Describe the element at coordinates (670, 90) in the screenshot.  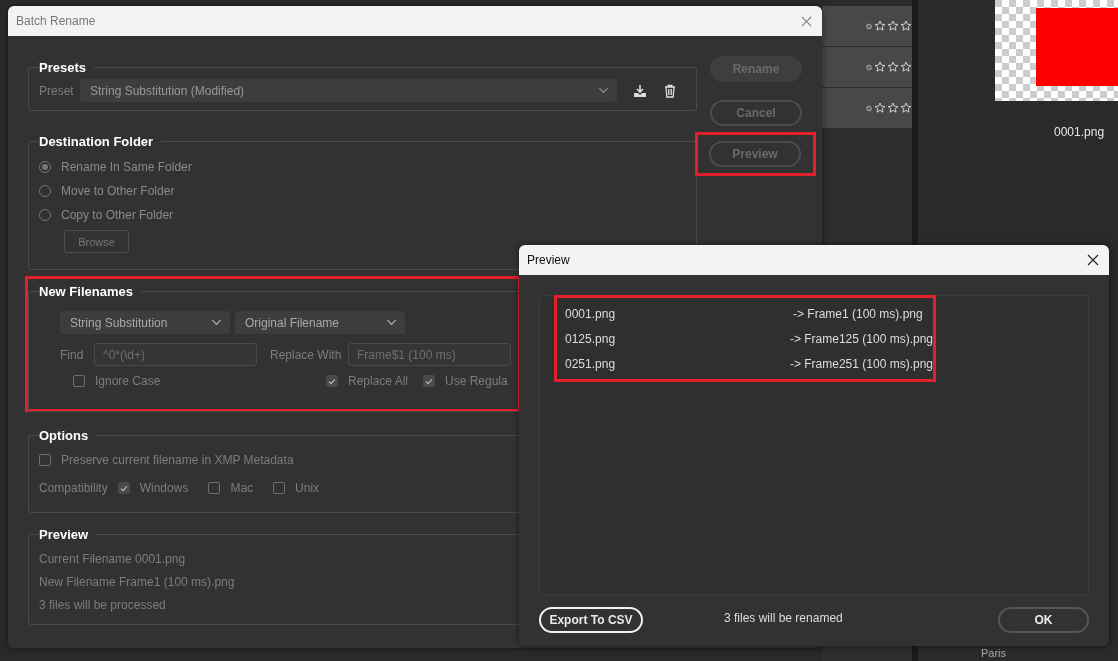
I see `delete-icon` at that location.